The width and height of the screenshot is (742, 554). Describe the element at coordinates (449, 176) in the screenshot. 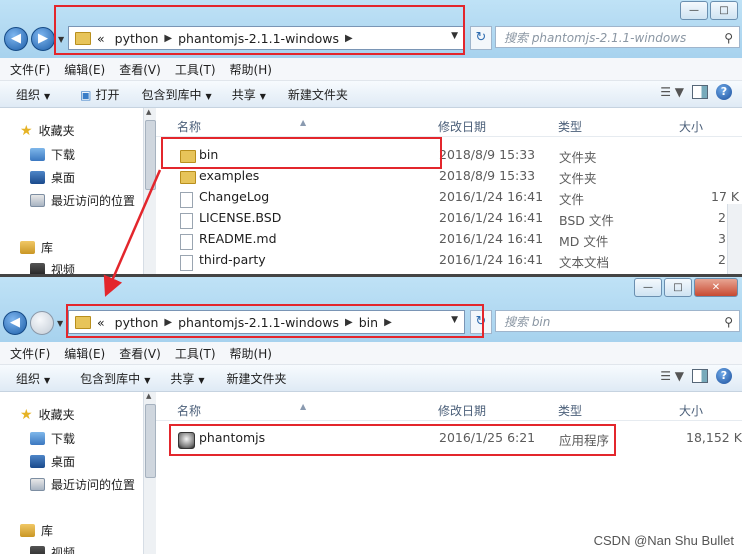

I see `file-row-examples: examples 2018/8/9 15:33 文件夹` at that location.